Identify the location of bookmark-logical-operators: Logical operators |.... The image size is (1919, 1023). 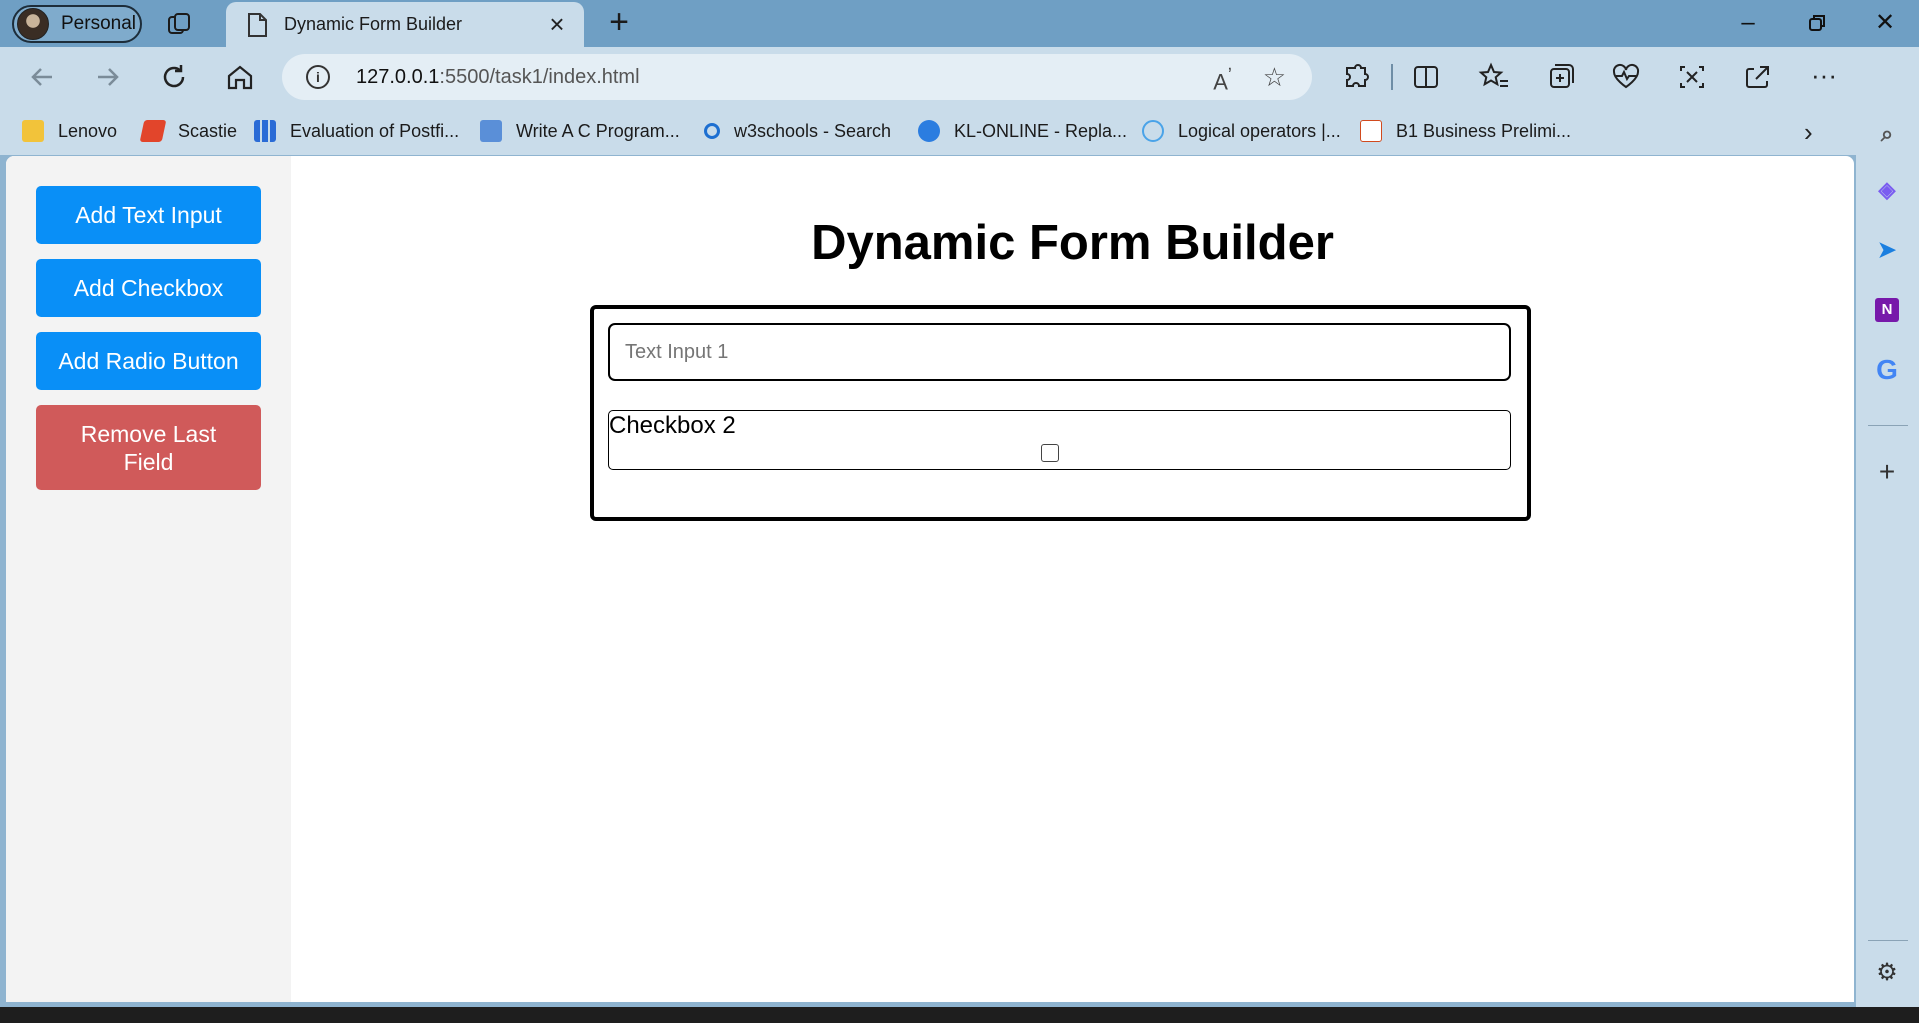
(1241, 131).